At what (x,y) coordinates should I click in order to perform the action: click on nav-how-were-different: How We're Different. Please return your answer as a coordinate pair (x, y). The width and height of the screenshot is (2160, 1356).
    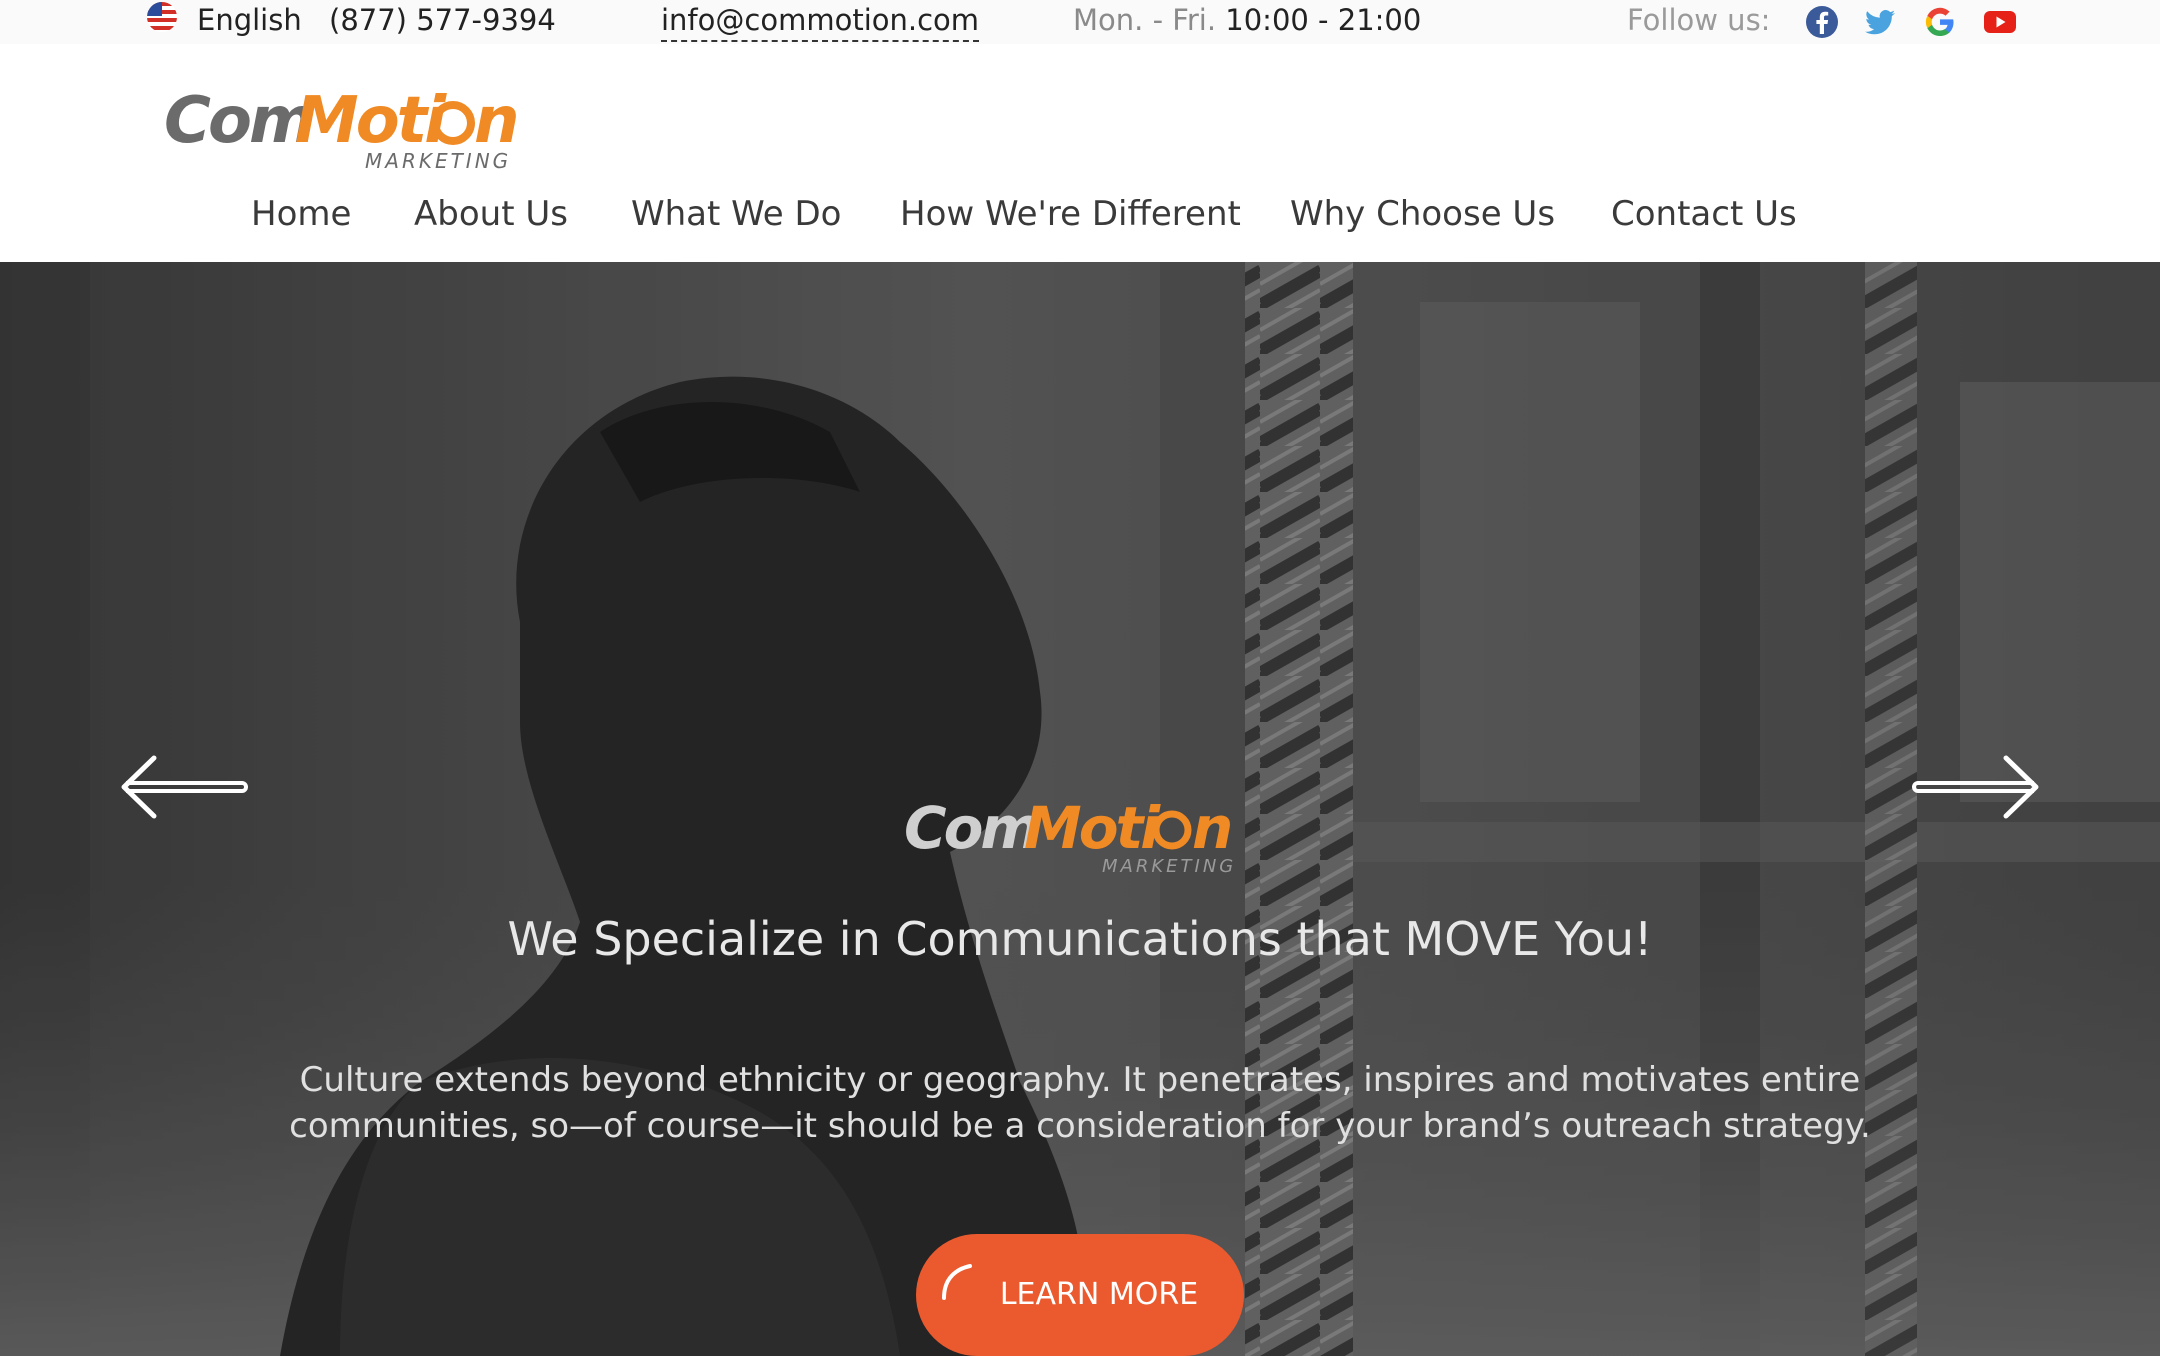
    Looking at the image, I should click on (1070, 214).